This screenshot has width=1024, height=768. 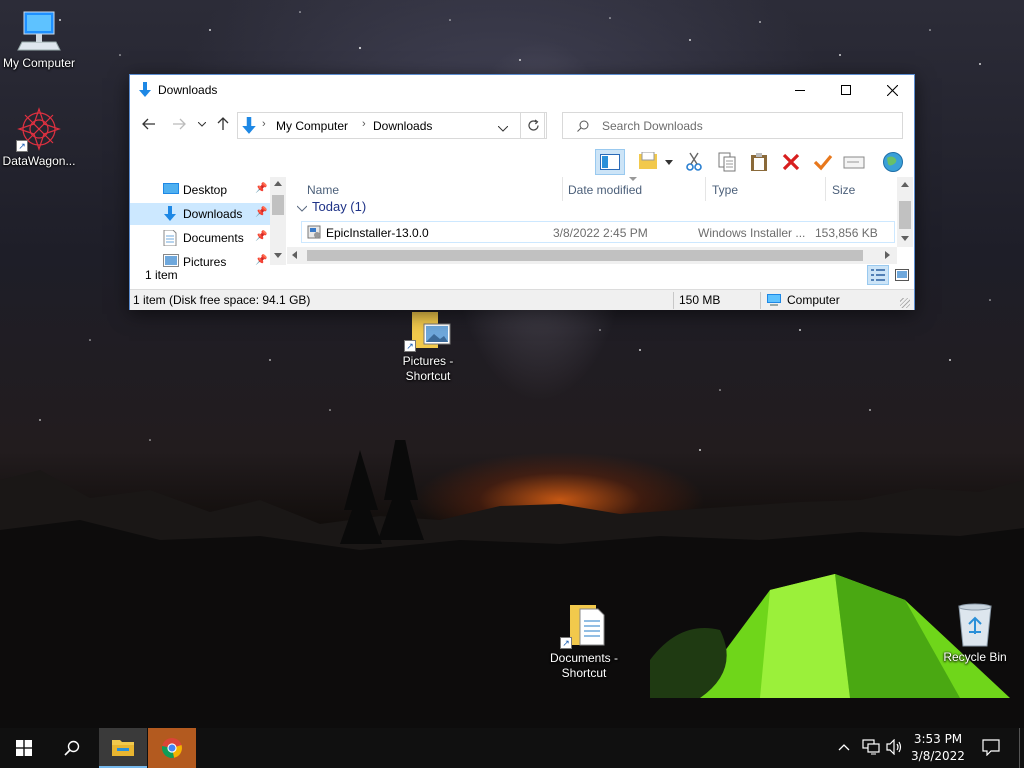 I want to click on folder-view-icon, so click(x=648, y=160).